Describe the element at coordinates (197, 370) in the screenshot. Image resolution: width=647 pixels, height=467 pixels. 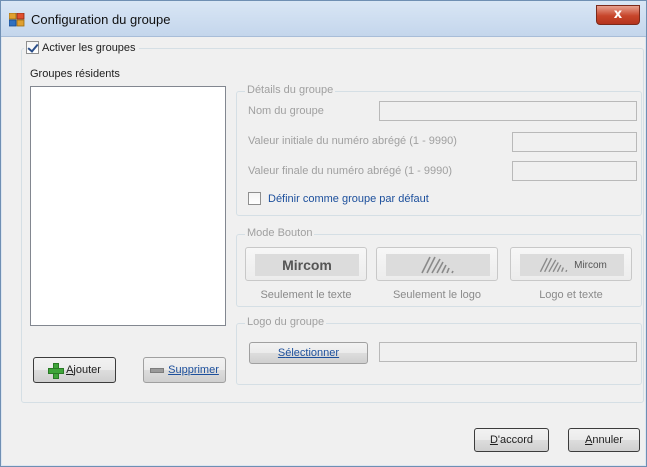
I see `remove-button-label: upprimer` at that location.